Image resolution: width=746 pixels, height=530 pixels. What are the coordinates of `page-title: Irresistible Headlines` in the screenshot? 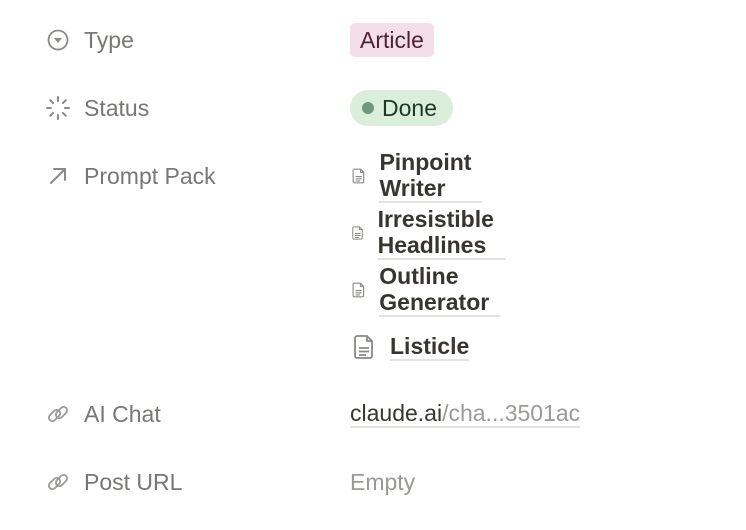 It's located at (442, 233).